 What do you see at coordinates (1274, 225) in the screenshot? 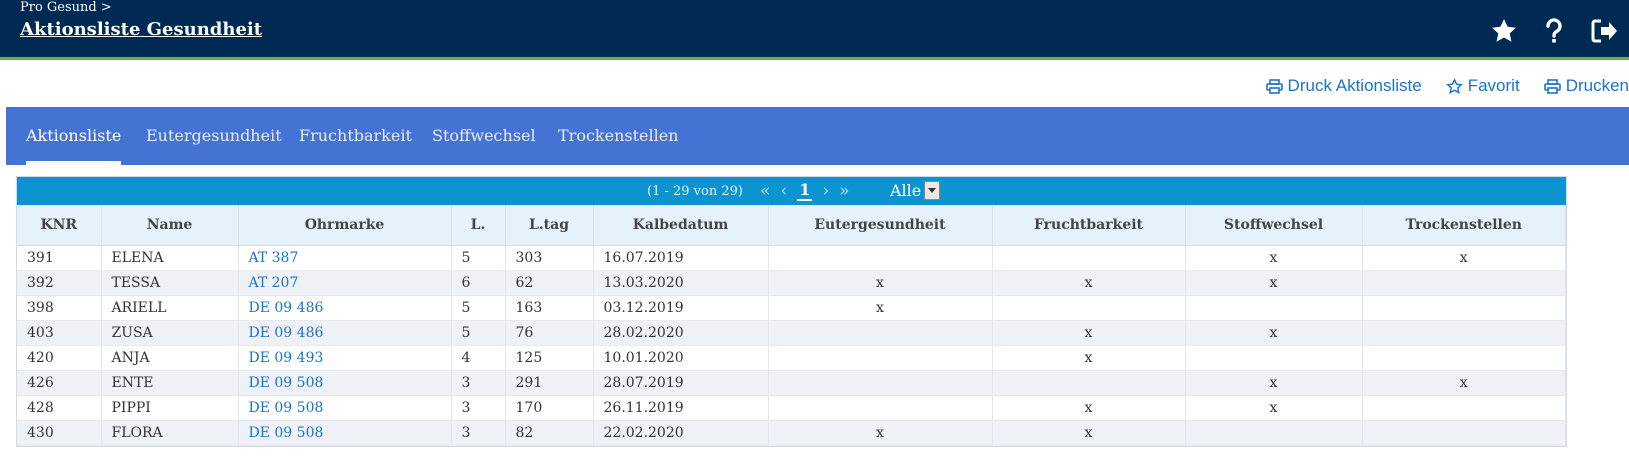
I see `column-header: Stoffwechsel` at bounding box center [1274, 225].